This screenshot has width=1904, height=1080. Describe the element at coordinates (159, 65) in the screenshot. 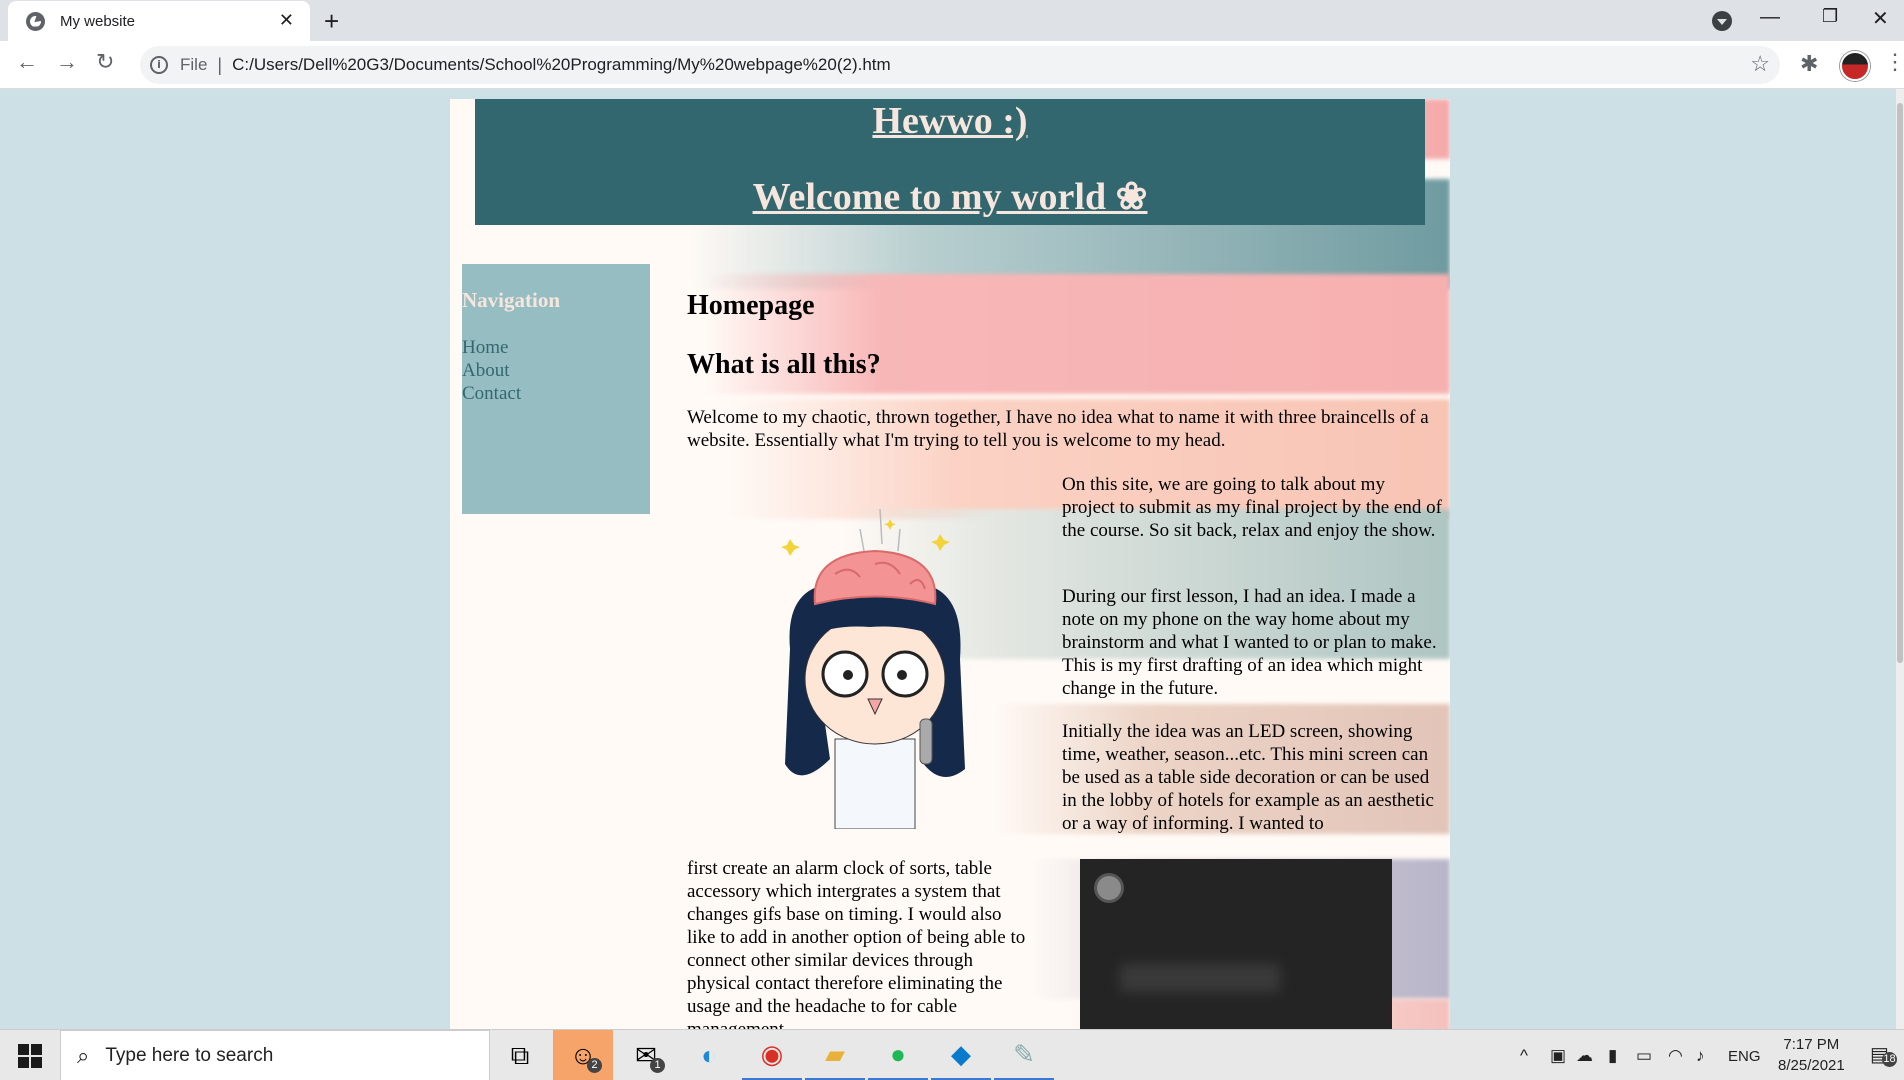

I see `info-icon: i` at that location.